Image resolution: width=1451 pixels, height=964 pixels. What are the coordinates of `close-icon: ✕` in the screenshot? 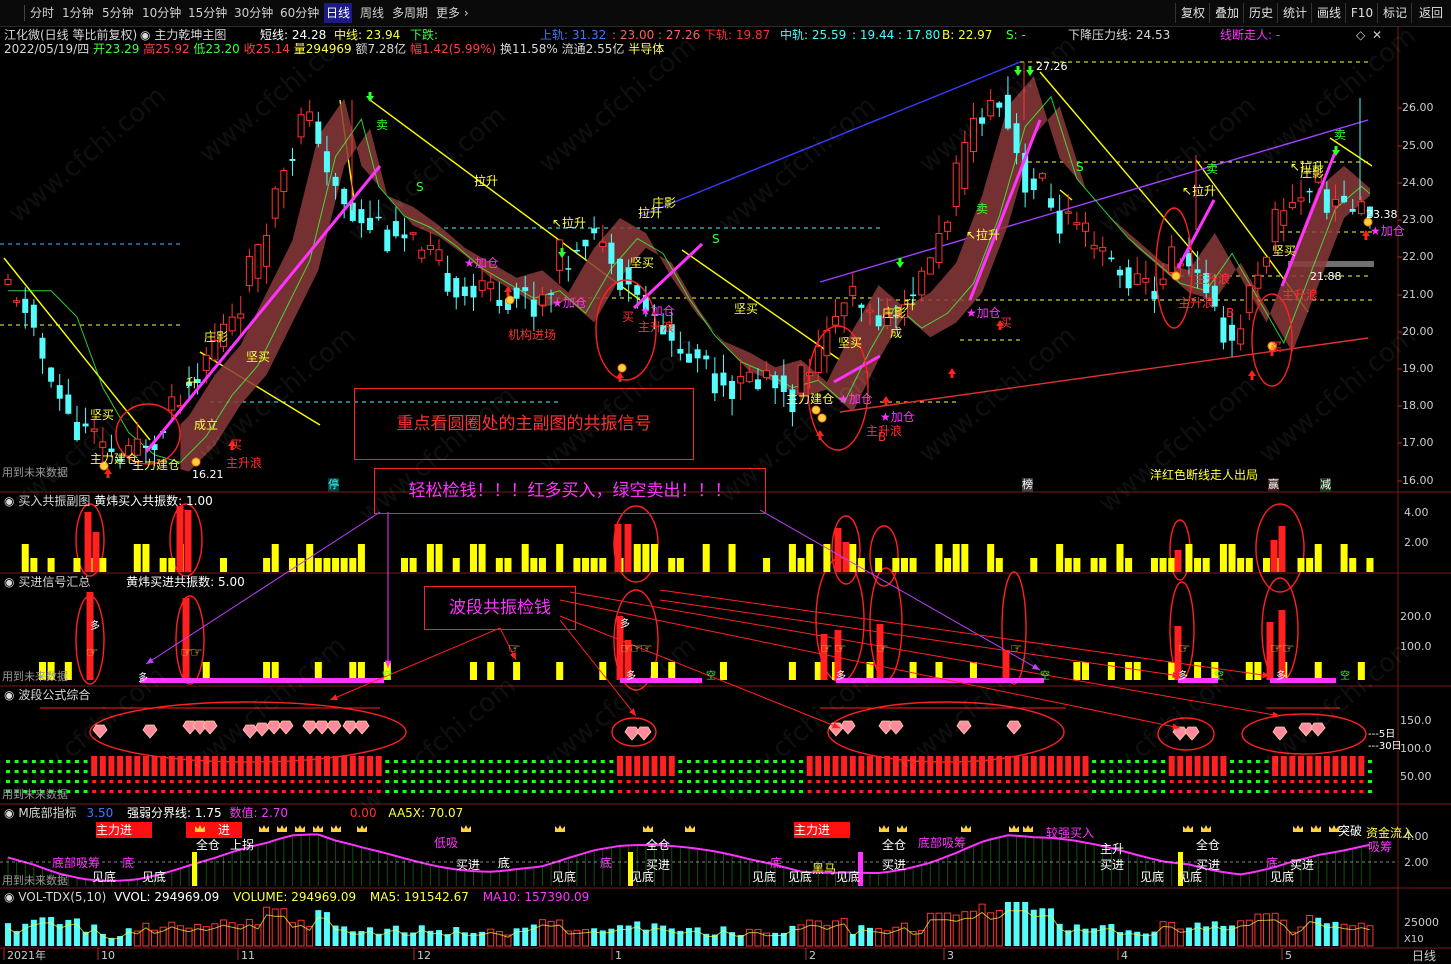 It's located at (1377, 35).